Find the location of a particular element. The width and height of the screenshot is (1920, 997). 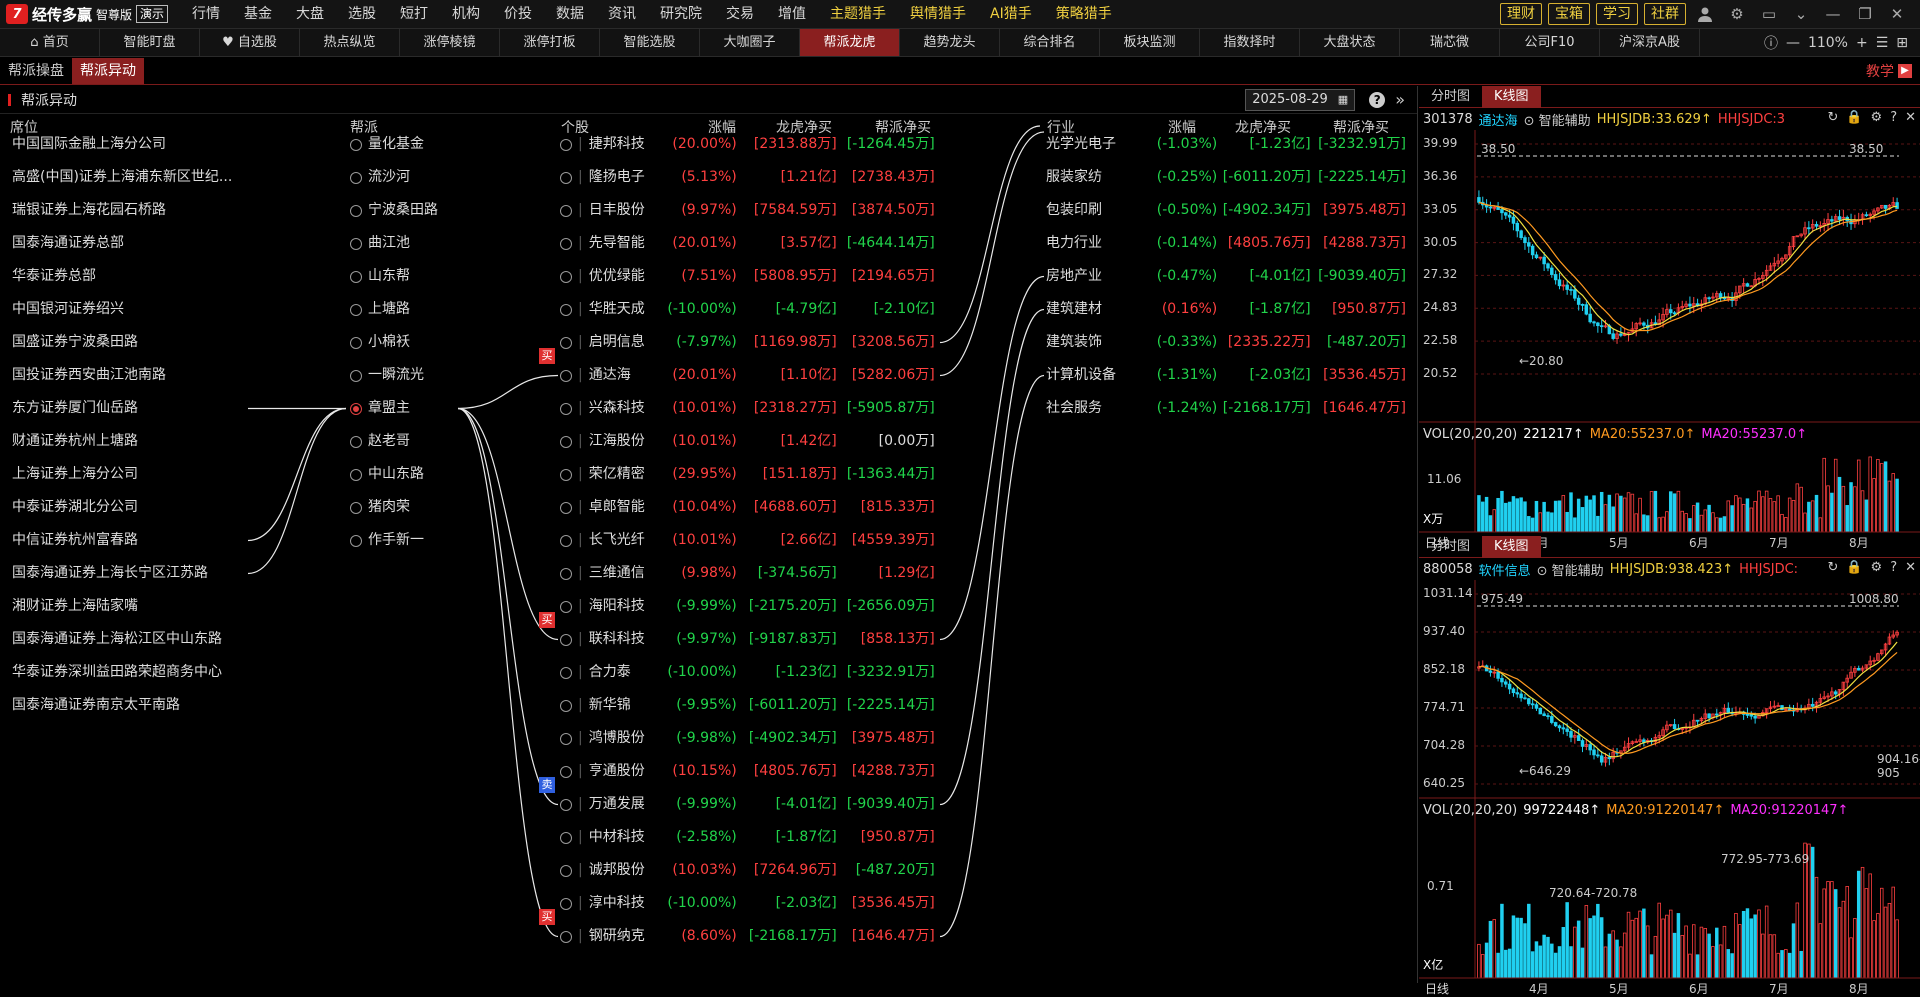

close-icon: ✕ is located at coordinates (1910, 567).